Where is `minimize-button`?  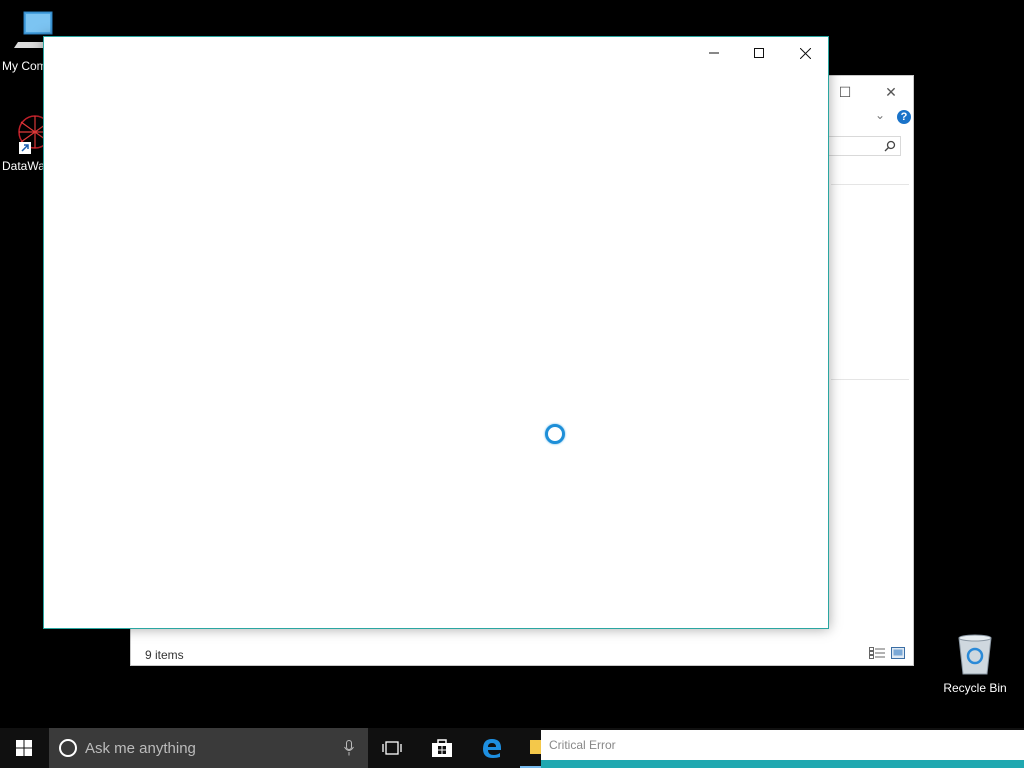 minimize-button is located at coordinates (714, 53).